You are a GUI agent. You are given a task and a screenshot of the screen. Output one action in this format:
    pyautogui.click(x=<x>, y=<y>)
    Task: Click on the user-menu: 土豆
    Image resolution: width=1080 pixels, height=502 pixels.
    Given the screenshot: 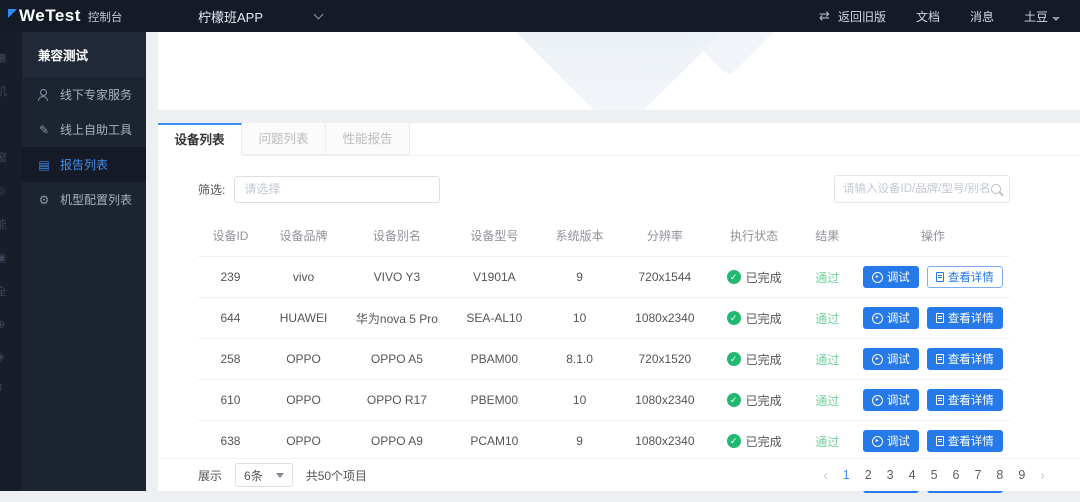 What is the action you would take?
    pyautogui.click(x=1042, y=16)
    